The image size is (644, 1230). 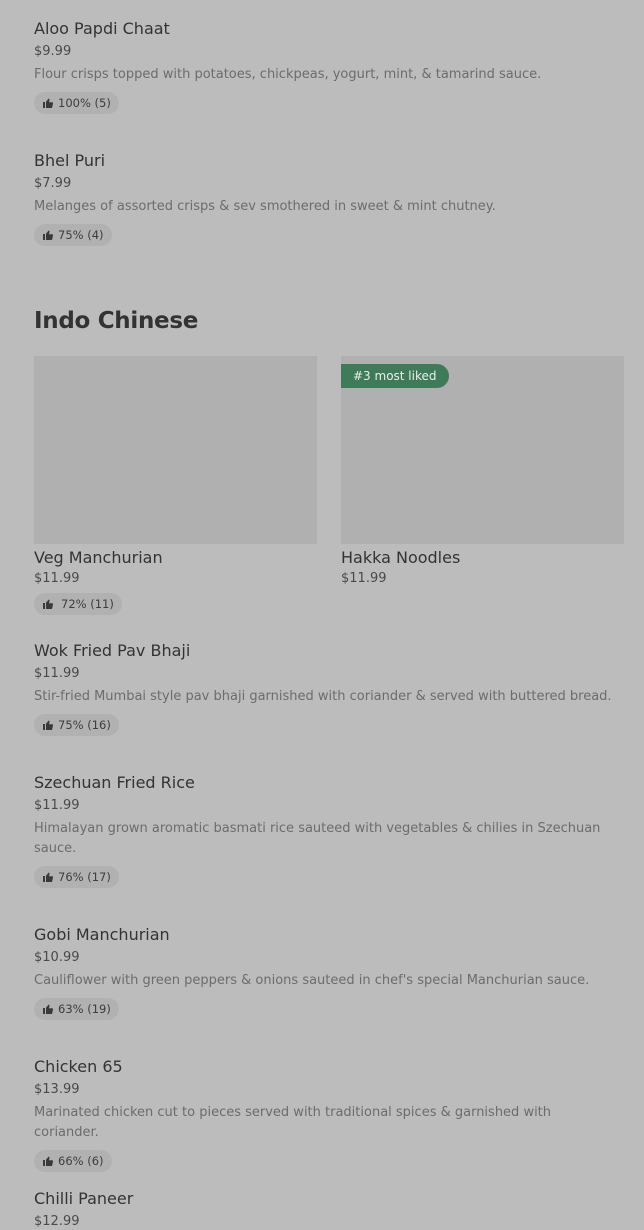 I want to click on rating-text: 75% (4), so click(x=81, y=235).